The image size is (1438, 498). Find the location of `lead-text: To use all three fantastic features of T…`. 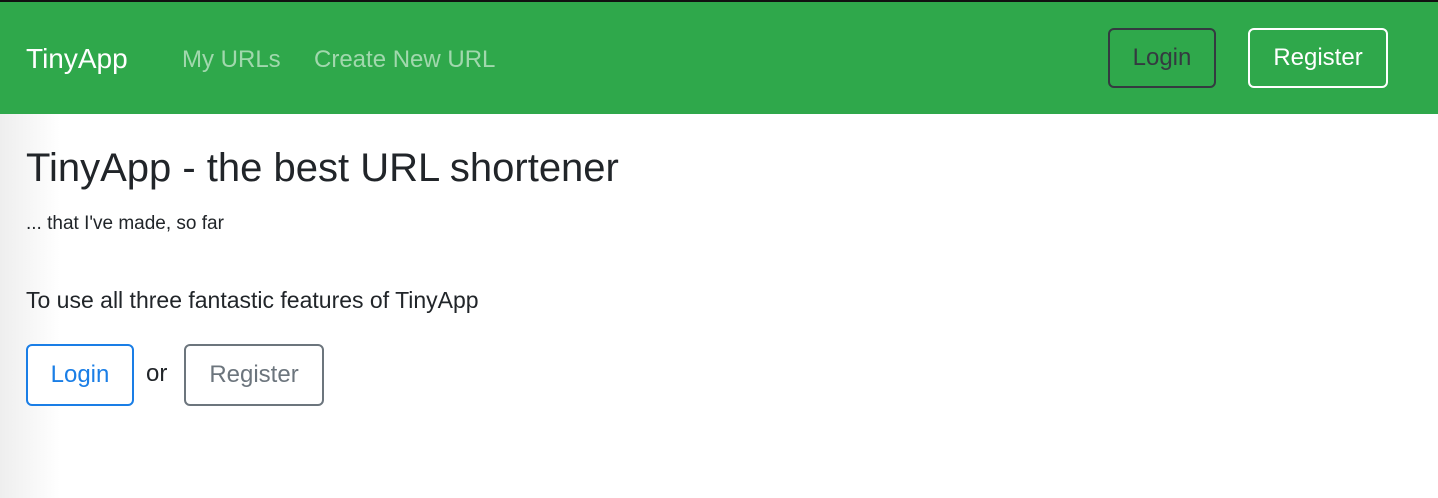

lead-text: To use all three fantastic features of T… is located at coordinates (252, 300).